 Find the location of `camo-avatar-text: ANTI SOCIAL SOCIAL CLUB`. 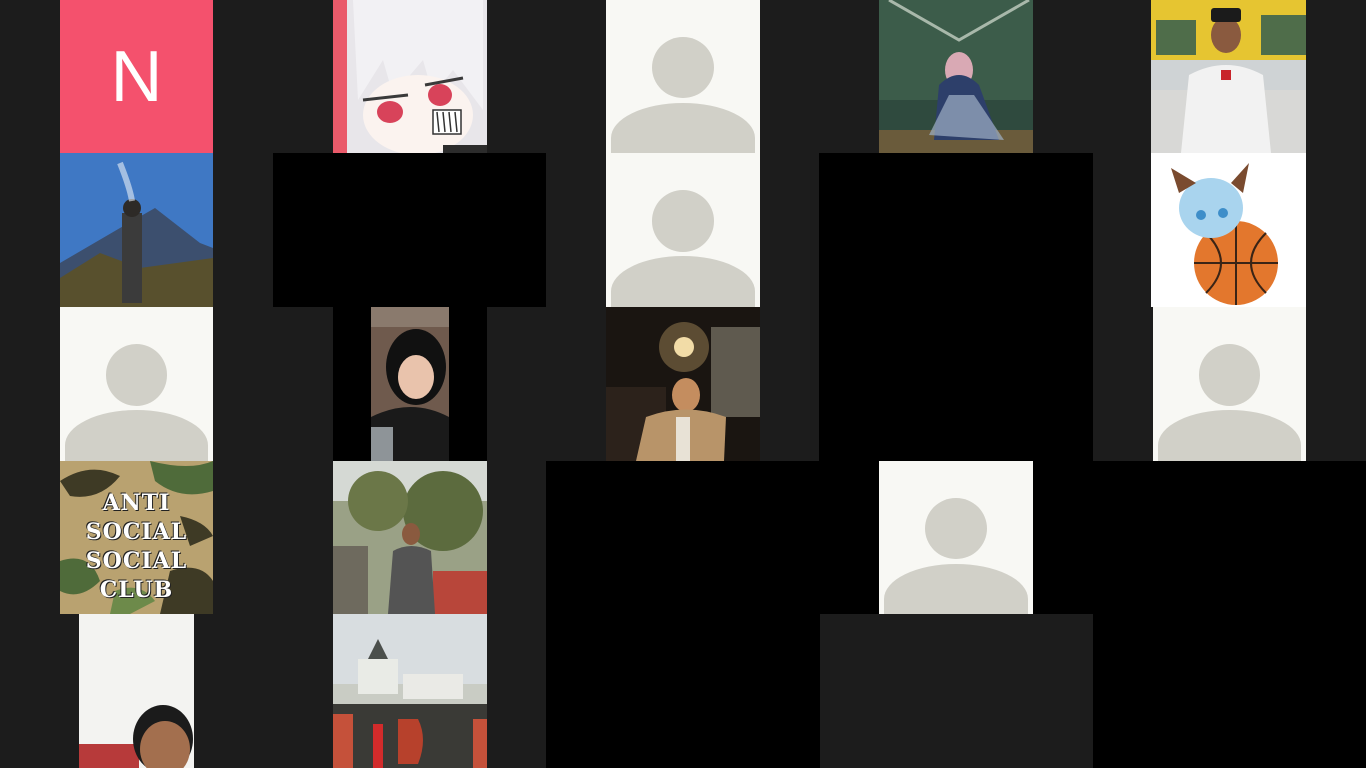

camo-avatar-text: ANTI SOCIAL SOCIAL CLUB is located at coordinates (136, 546).